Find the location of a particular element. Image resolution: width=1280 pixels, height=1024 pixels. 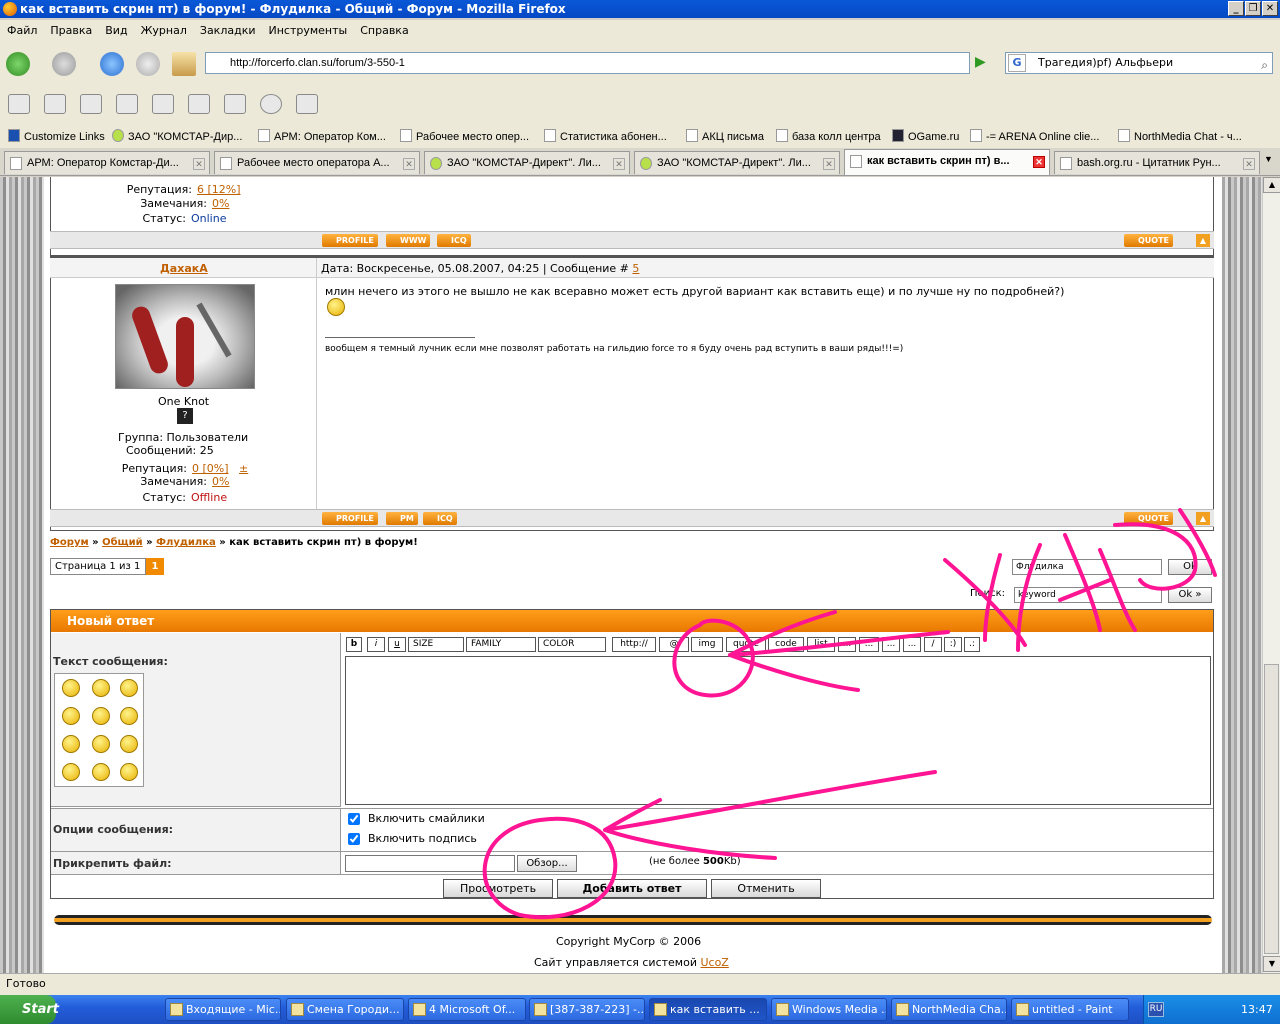

scroll-up-icon: ▲ is located at coordinates (1271, 185).